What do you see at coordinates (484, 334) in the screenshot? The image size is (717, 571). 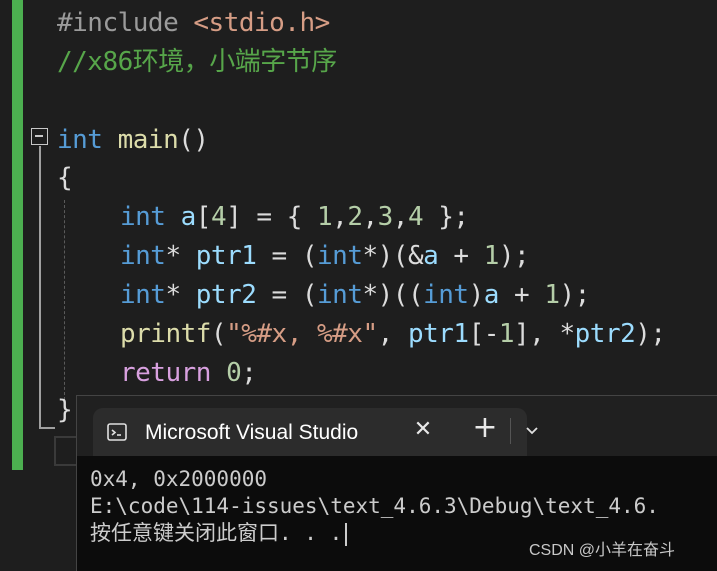 I see `index-open: [-` at bounding box center [484, 334].